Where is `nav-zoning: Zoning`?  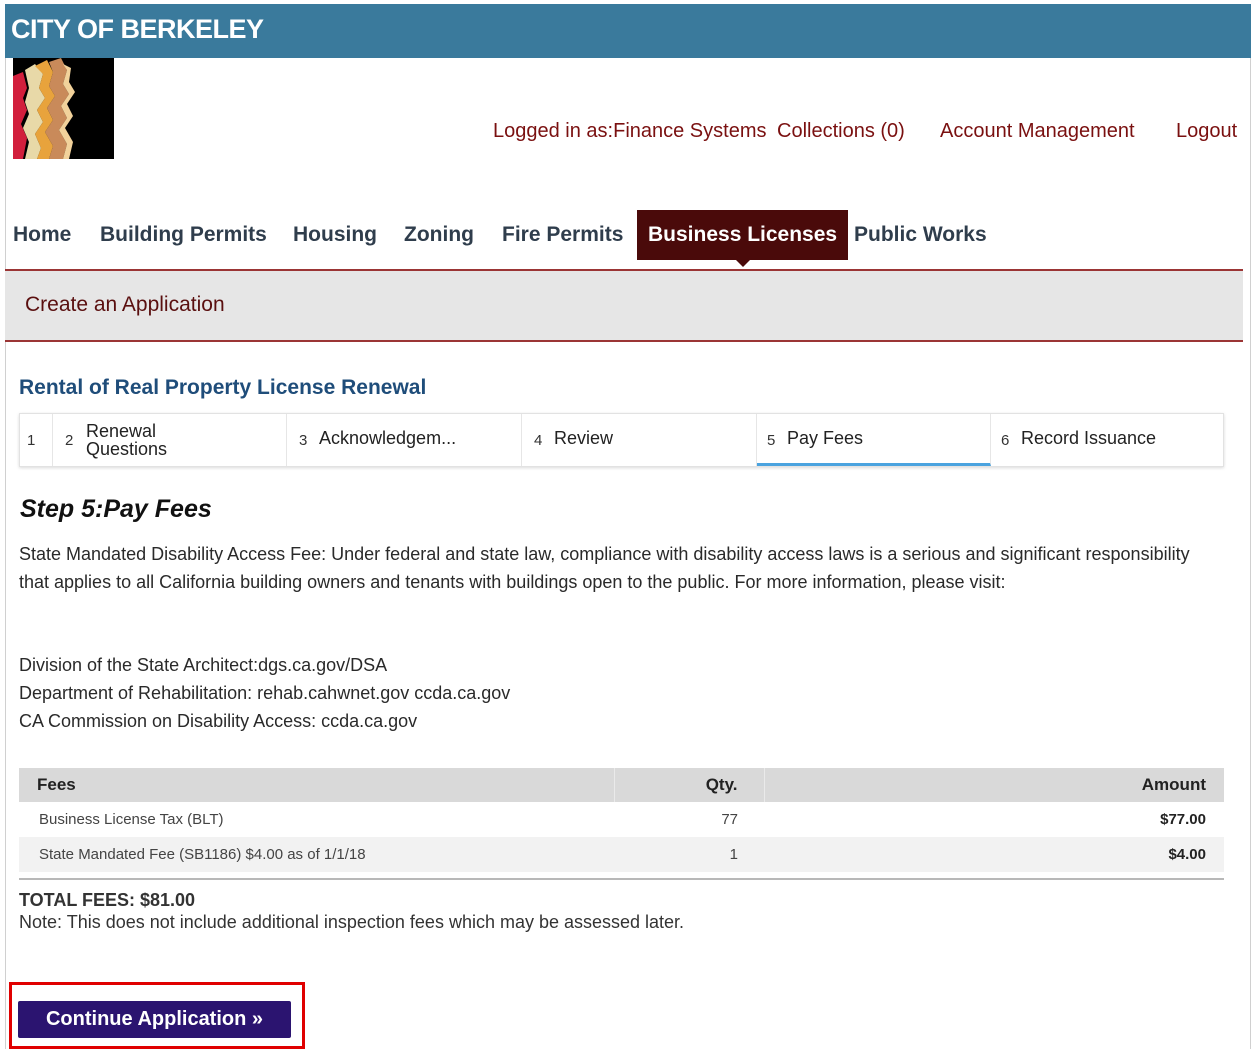 nav-zoning: Zoning is located at coordinates (439, 235).